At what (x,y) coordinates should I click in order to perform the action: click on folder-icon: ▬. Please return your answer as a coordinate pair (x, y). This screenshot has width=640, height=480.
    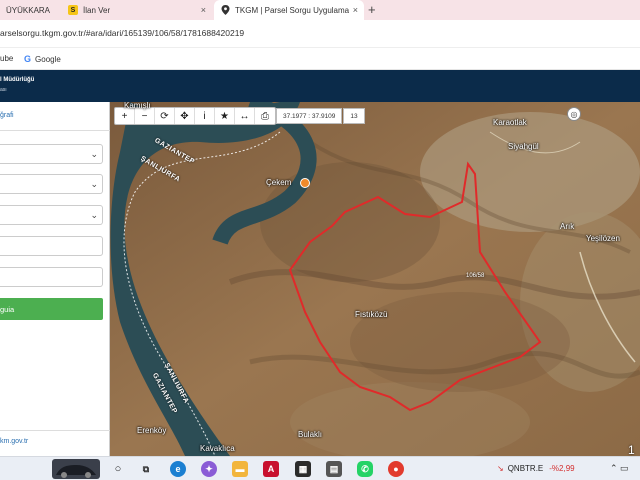
    Looking at the image, I should click on (240, 469).